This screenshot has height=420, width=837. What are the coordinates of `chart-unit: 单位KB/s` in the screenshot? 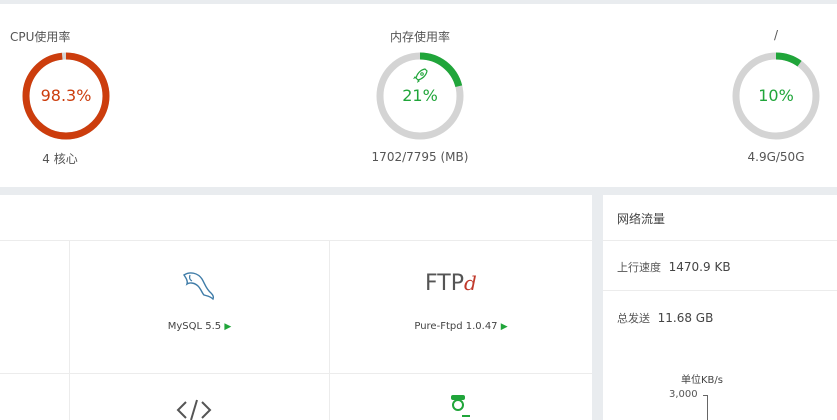 It's located at (702, 380).